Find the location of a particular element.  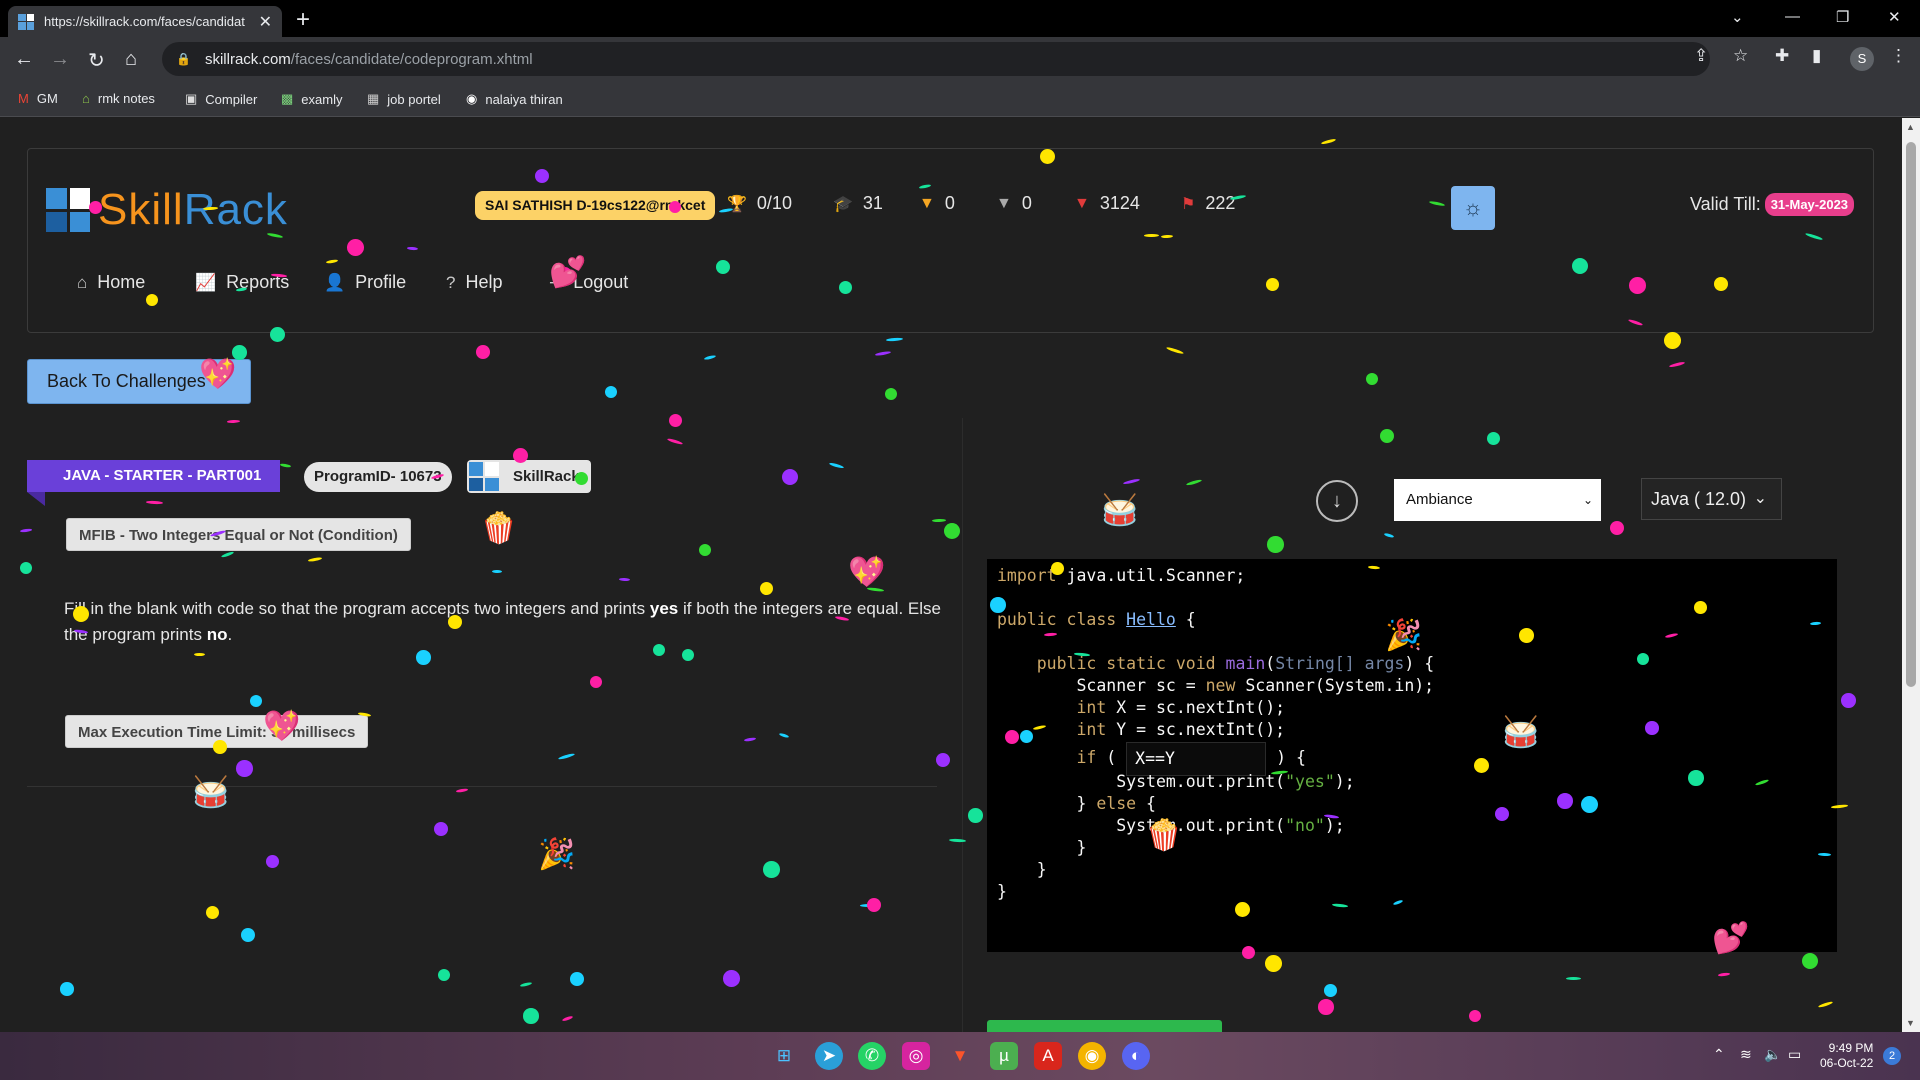

profile-avatar: S is located at coordinates (1862, 59).